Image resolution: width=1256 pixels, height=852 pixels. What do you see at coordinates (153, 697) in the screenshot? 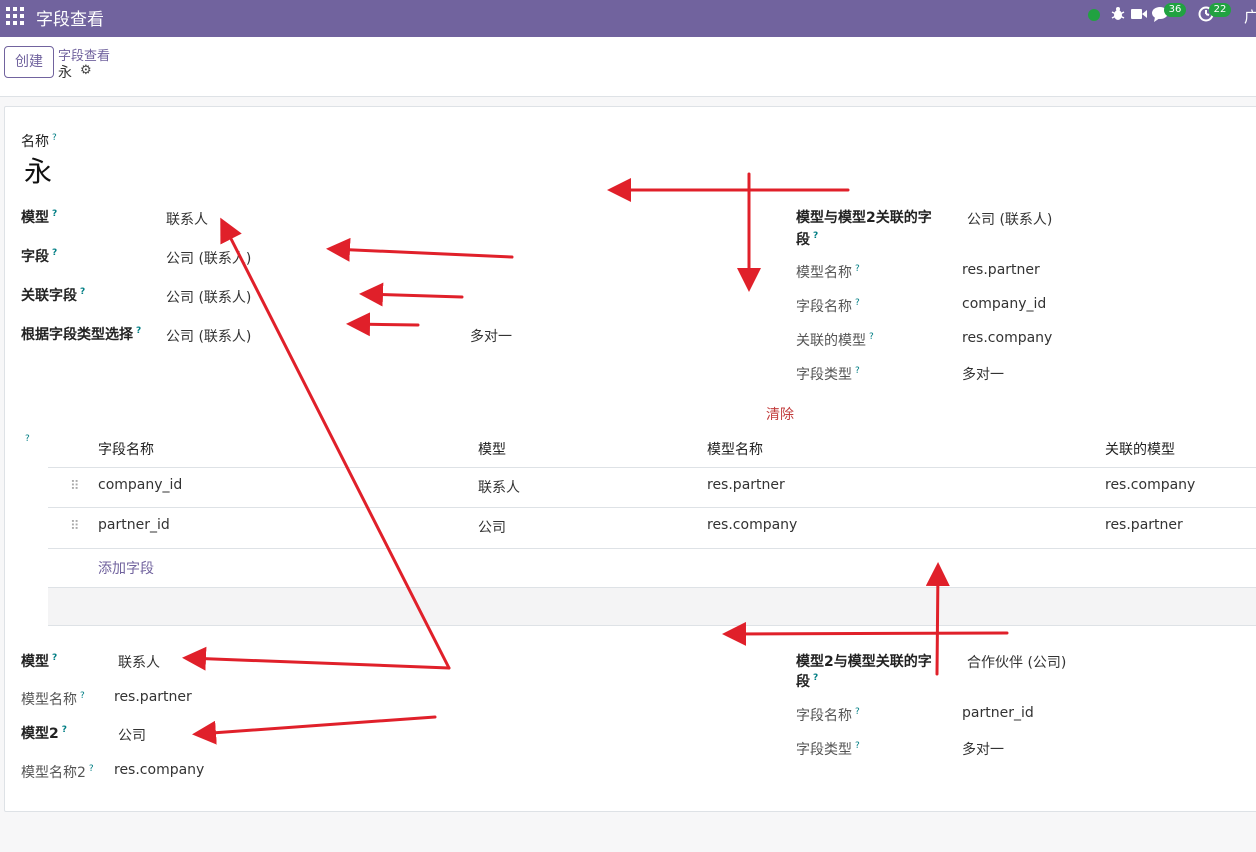
I see `bl-model-name-value: res.partner` at bounding box center [153, 697].